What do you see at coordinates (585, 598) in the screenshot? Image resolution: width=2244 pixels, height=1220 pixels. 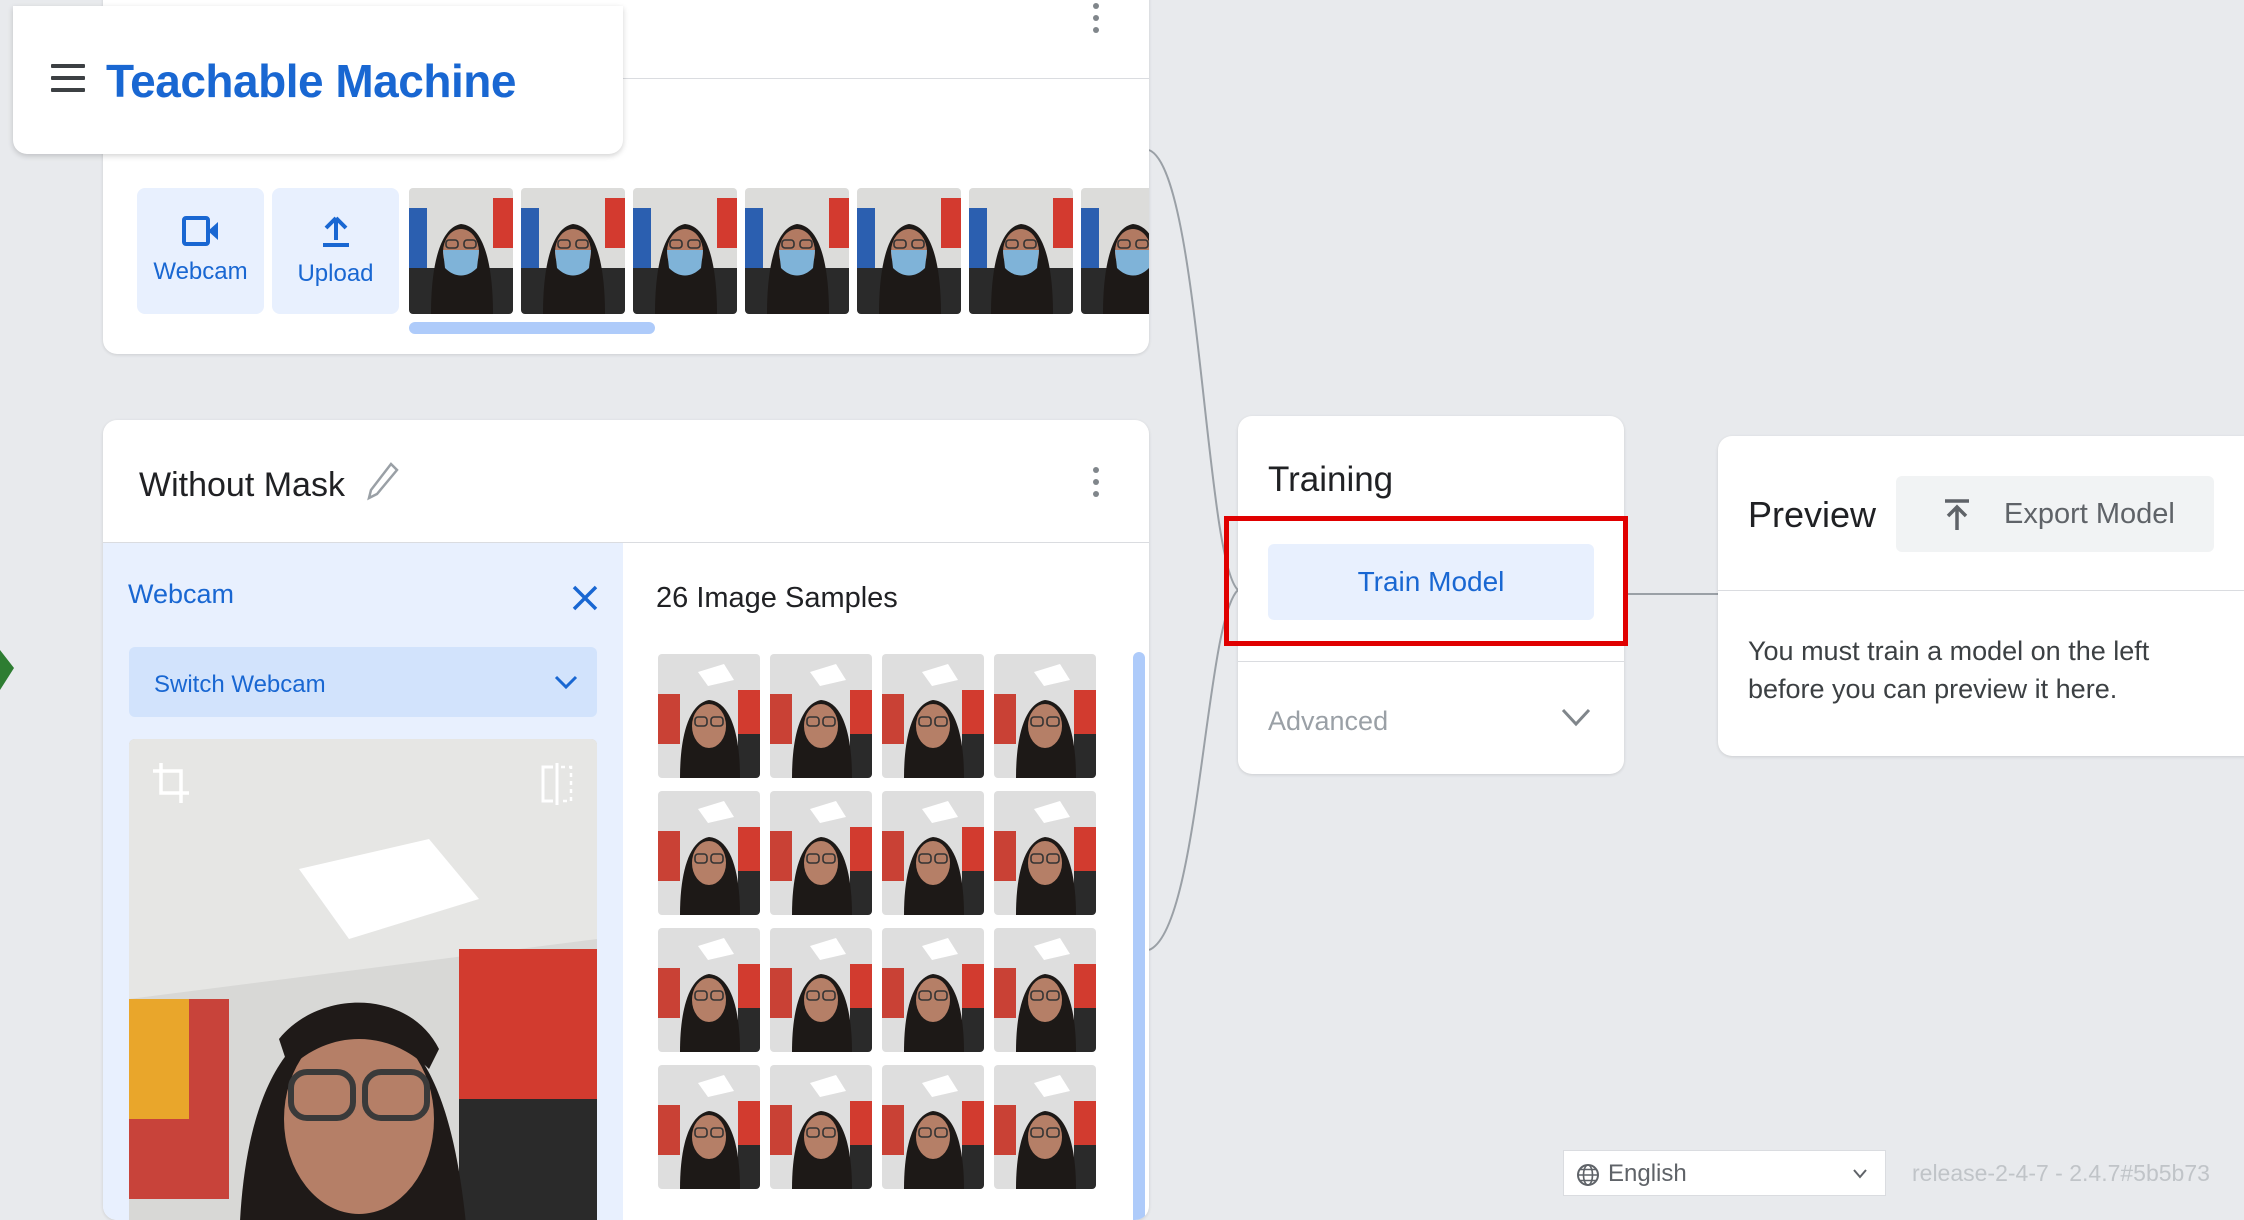 I see `close-icon` at bounding box center [585, 598].